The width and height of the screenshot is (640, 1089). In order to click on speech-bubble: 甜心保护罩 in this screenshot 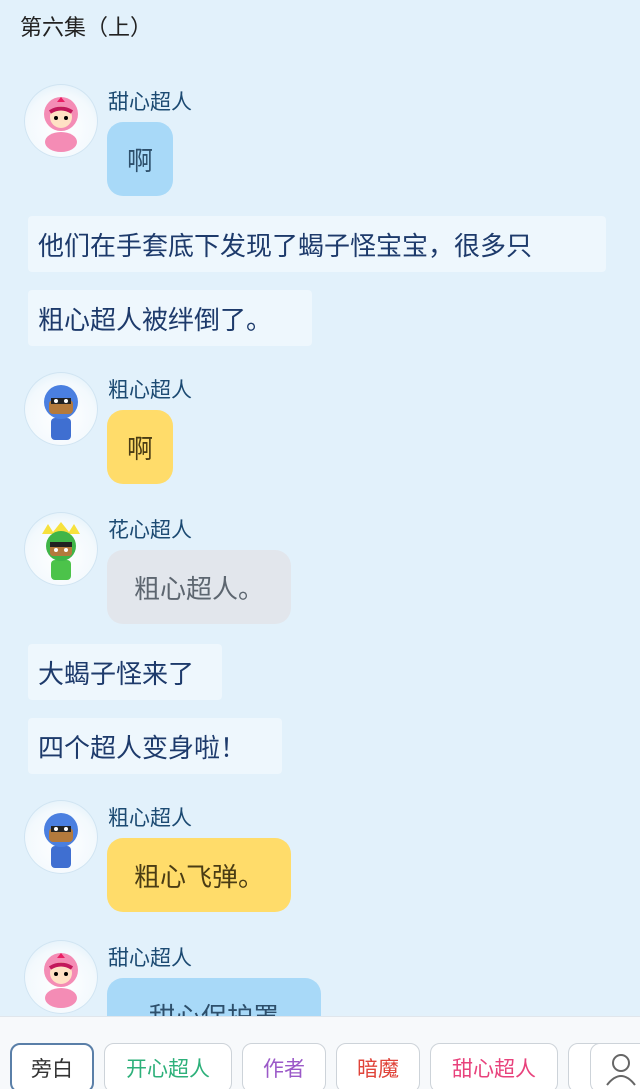, I will do `click(214, 997)`.